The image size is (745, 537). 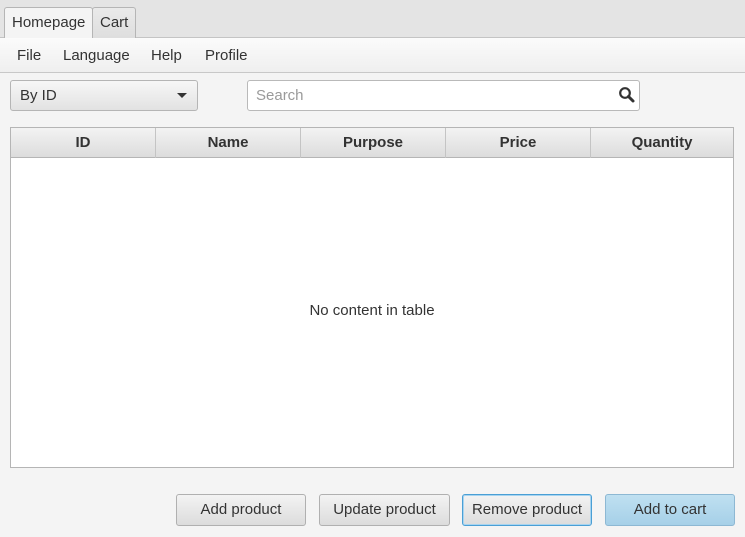 What do you see at coordinates (96, 55) in the screenshot?
I see `menu-language: Language` at bounding box center [96, 55].